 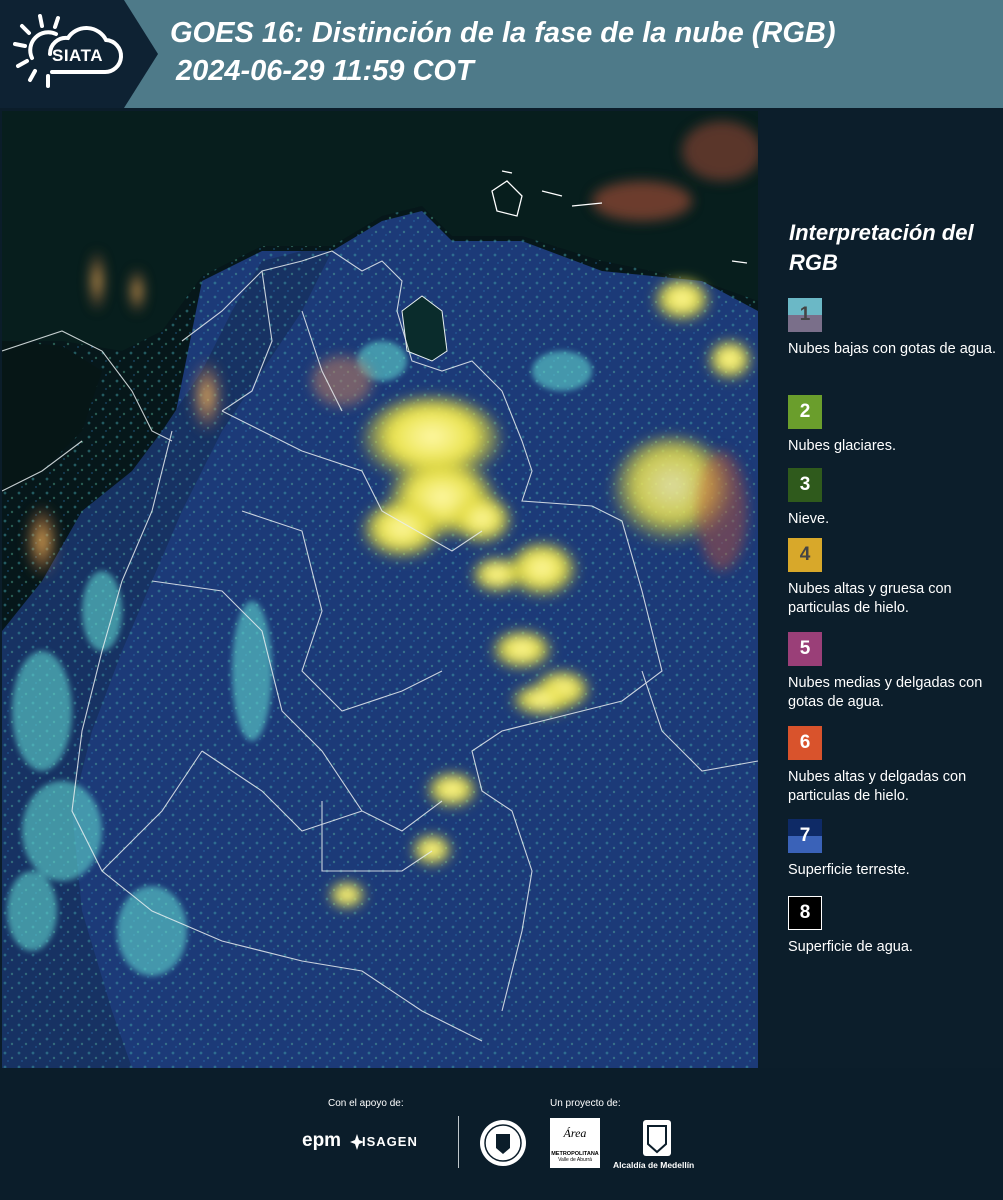 I want to click on alcaldia-shield-icon, so click(x=657, y=1138).